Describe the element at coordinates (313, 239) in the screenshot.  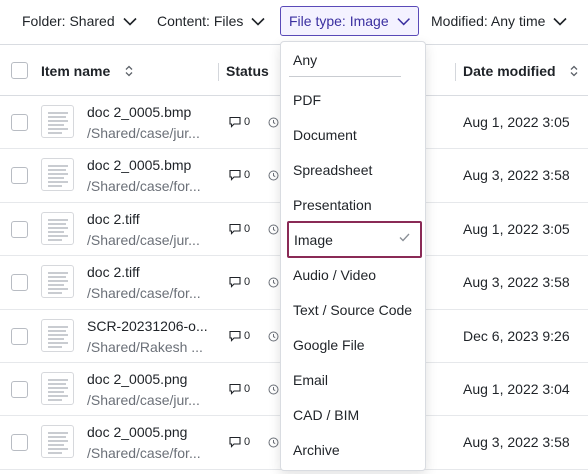
I see `dropdown-option-label: Image` at that location.